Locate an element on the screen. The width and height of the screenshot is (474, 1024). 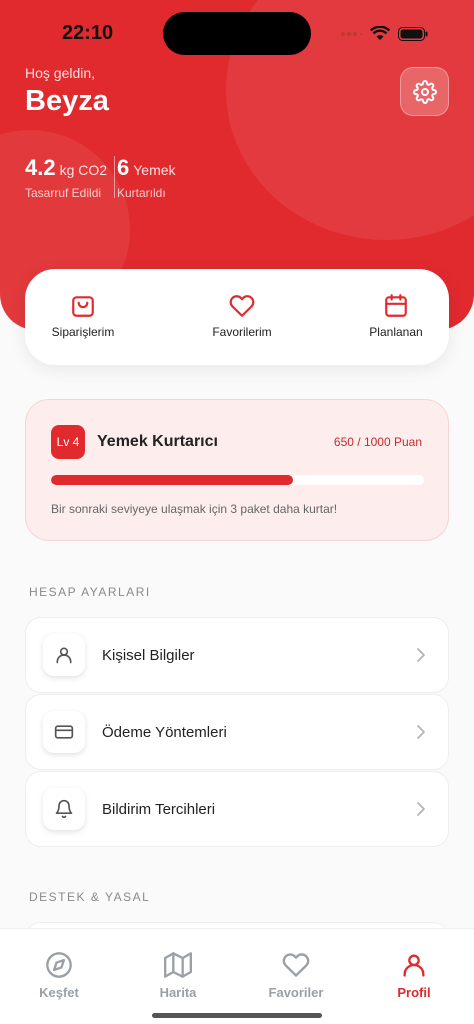
quick-actions-card: Siparişlerim Favorilerim Planlanan is located at coordinates (237, 317).